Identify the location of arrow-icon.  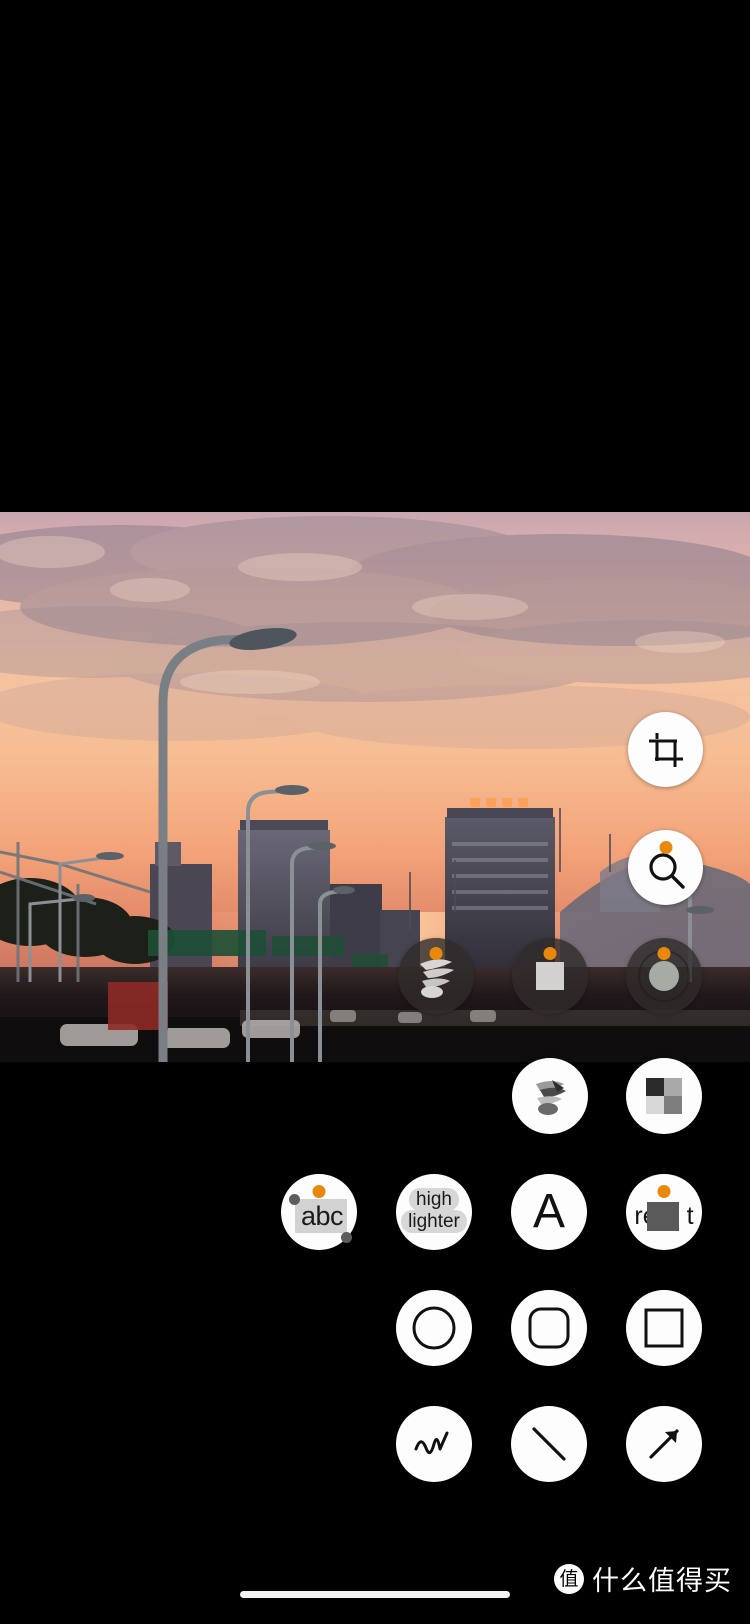
(664, 1444).